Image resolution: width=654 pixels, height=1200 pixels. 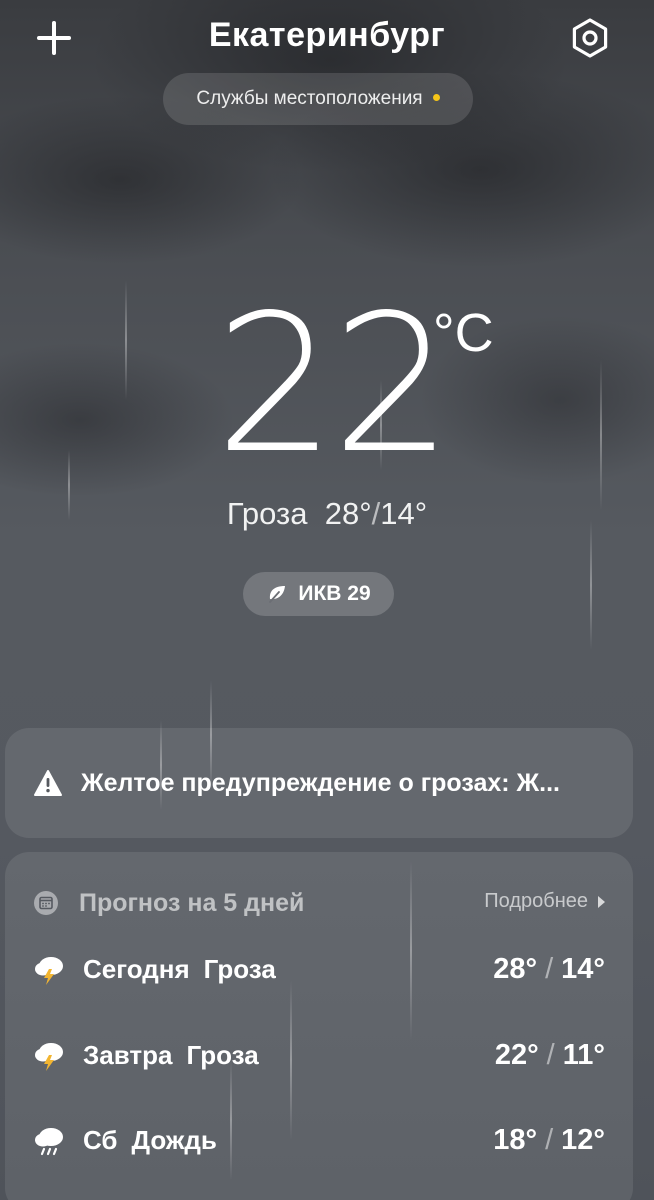 I want to click on temperature-unit: °C, so click(x=463, y=333).